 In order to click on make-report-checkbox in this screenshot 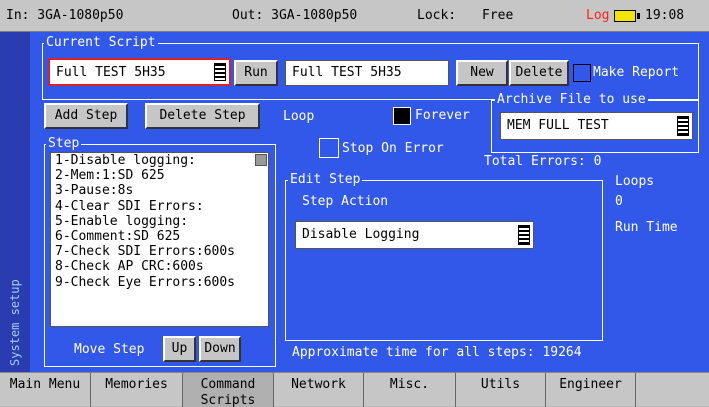, I will do `click(582, 73)`.